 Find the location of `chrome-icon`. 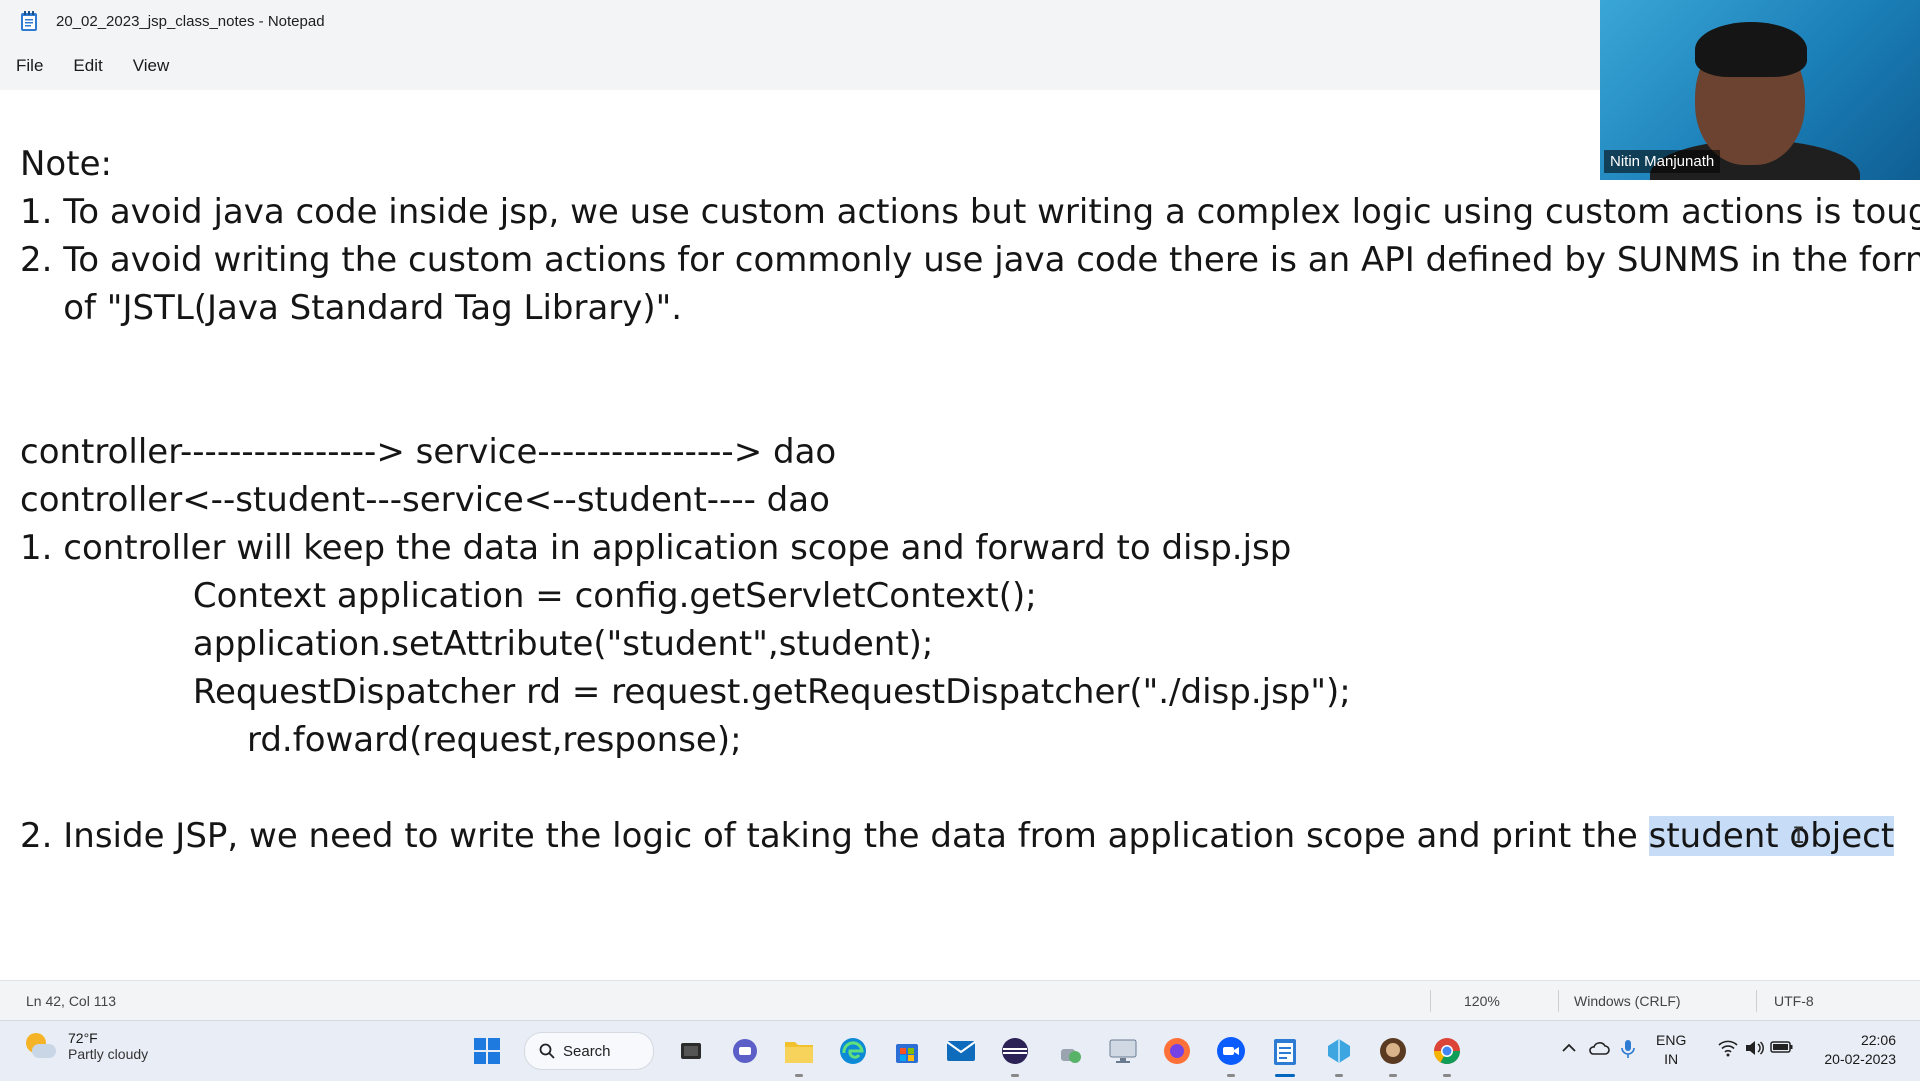

chrome-icon is located at coordinates (1447, 1054).